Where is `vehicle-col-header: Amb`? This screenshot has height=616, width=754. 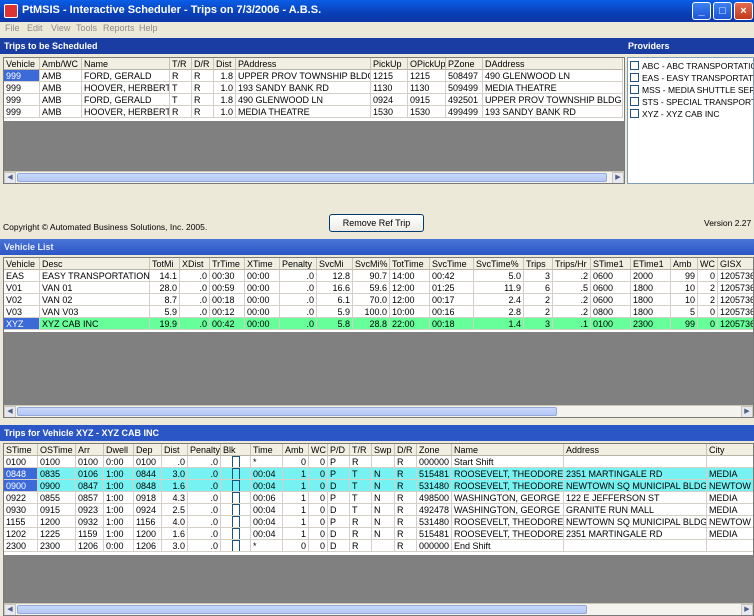
vehicle-col-header: Amb is located at coordinates (684, 264).